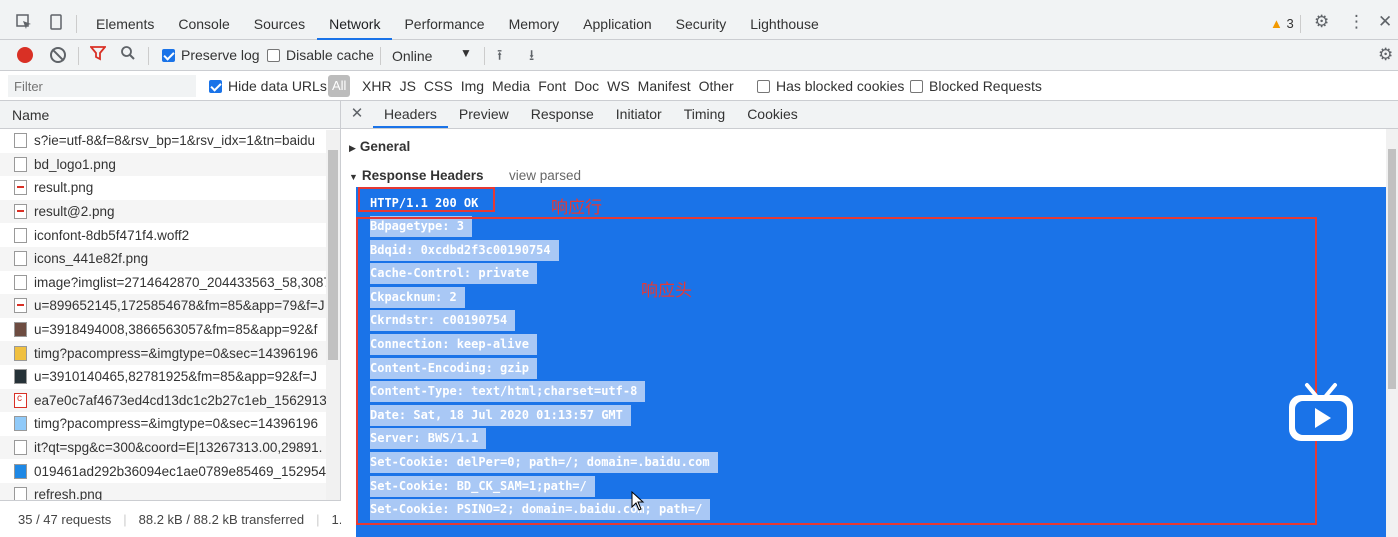 The width and height of the screenshot is (1398, 537). I want to click on tab-network: Network, so click(355, 24).